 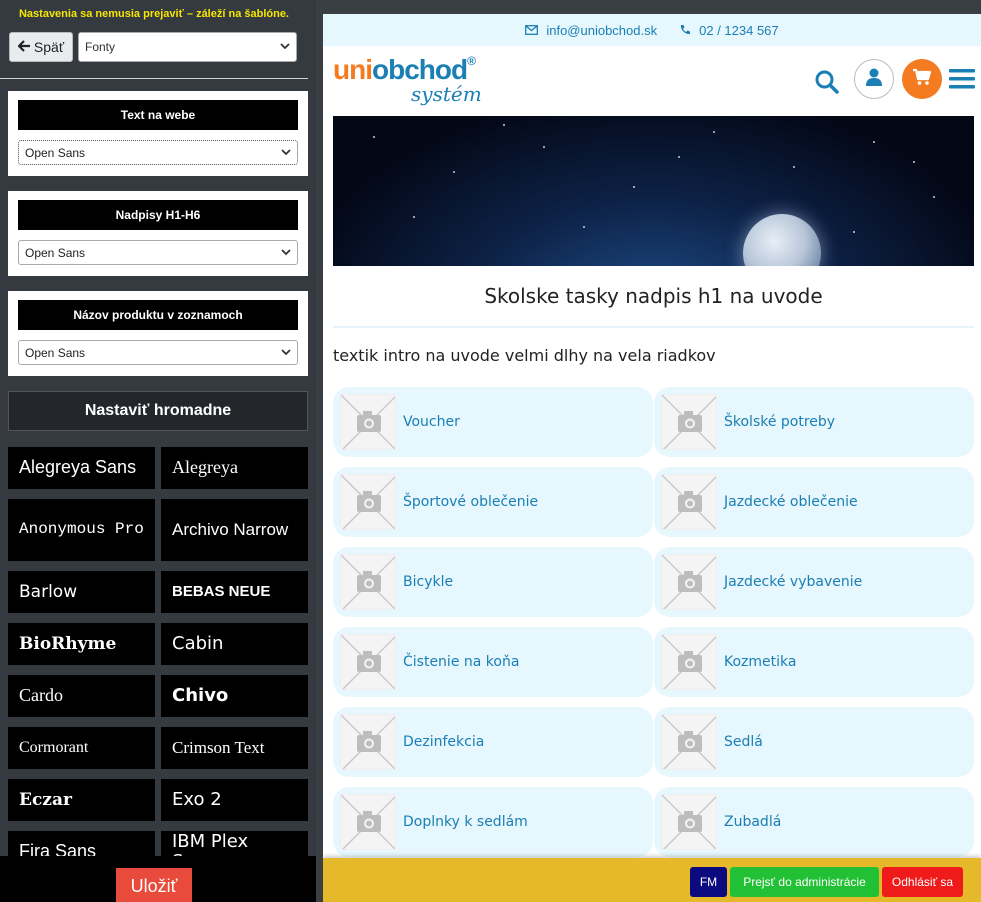 I want to click on font-option: Chivo, so click(x=234, y=696).